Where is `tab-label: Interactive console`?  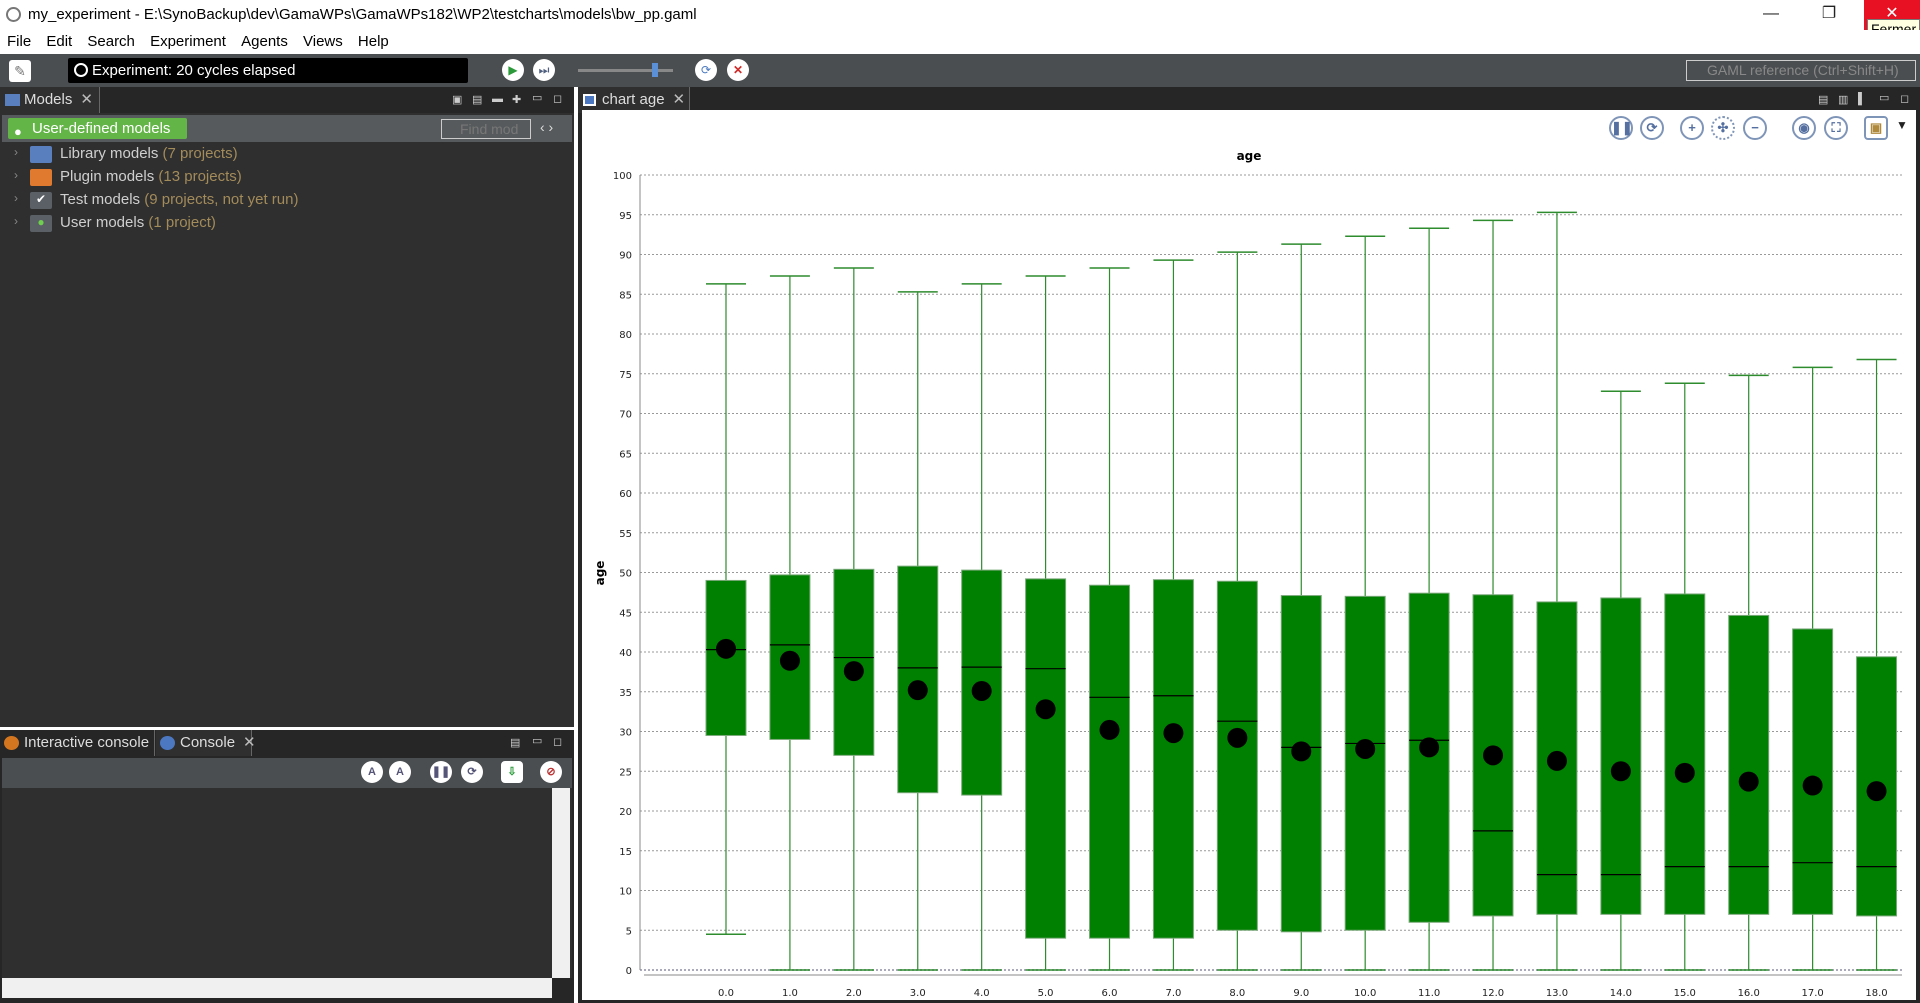
tab-label: Interactive console is located at coordinates (87, 742).